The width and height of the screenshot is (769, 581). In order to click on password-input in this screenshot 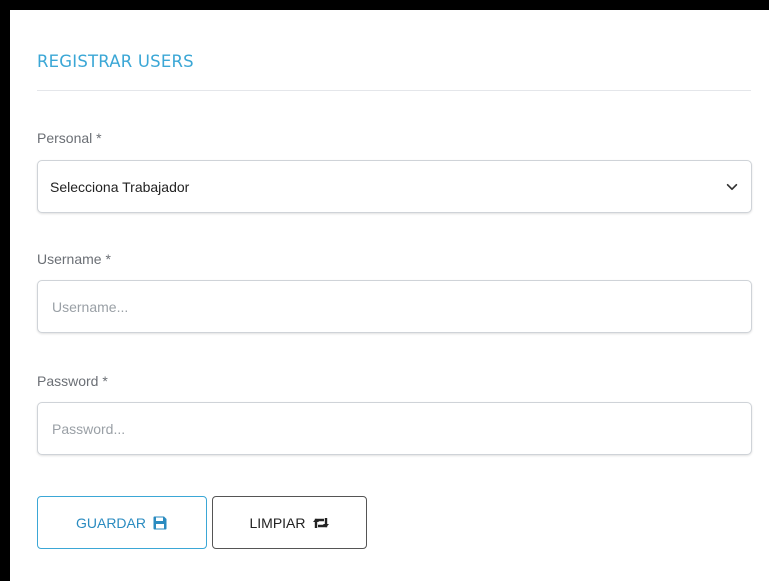, I will do `click(394, 428)`.